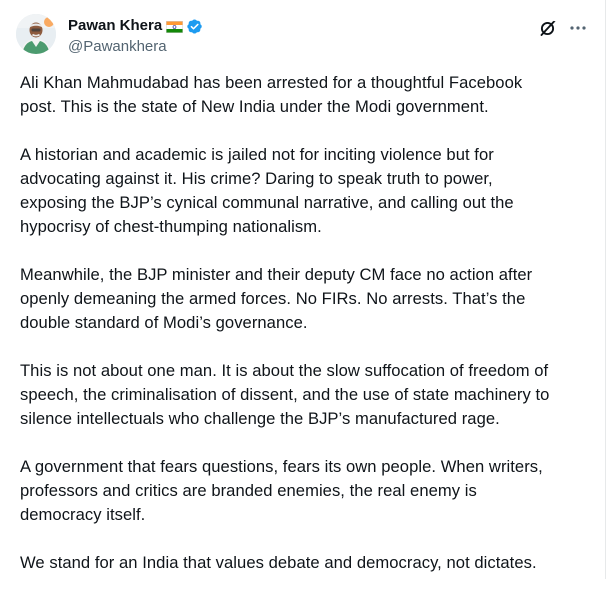  I want to click on avatar-image, so click(36, 34).